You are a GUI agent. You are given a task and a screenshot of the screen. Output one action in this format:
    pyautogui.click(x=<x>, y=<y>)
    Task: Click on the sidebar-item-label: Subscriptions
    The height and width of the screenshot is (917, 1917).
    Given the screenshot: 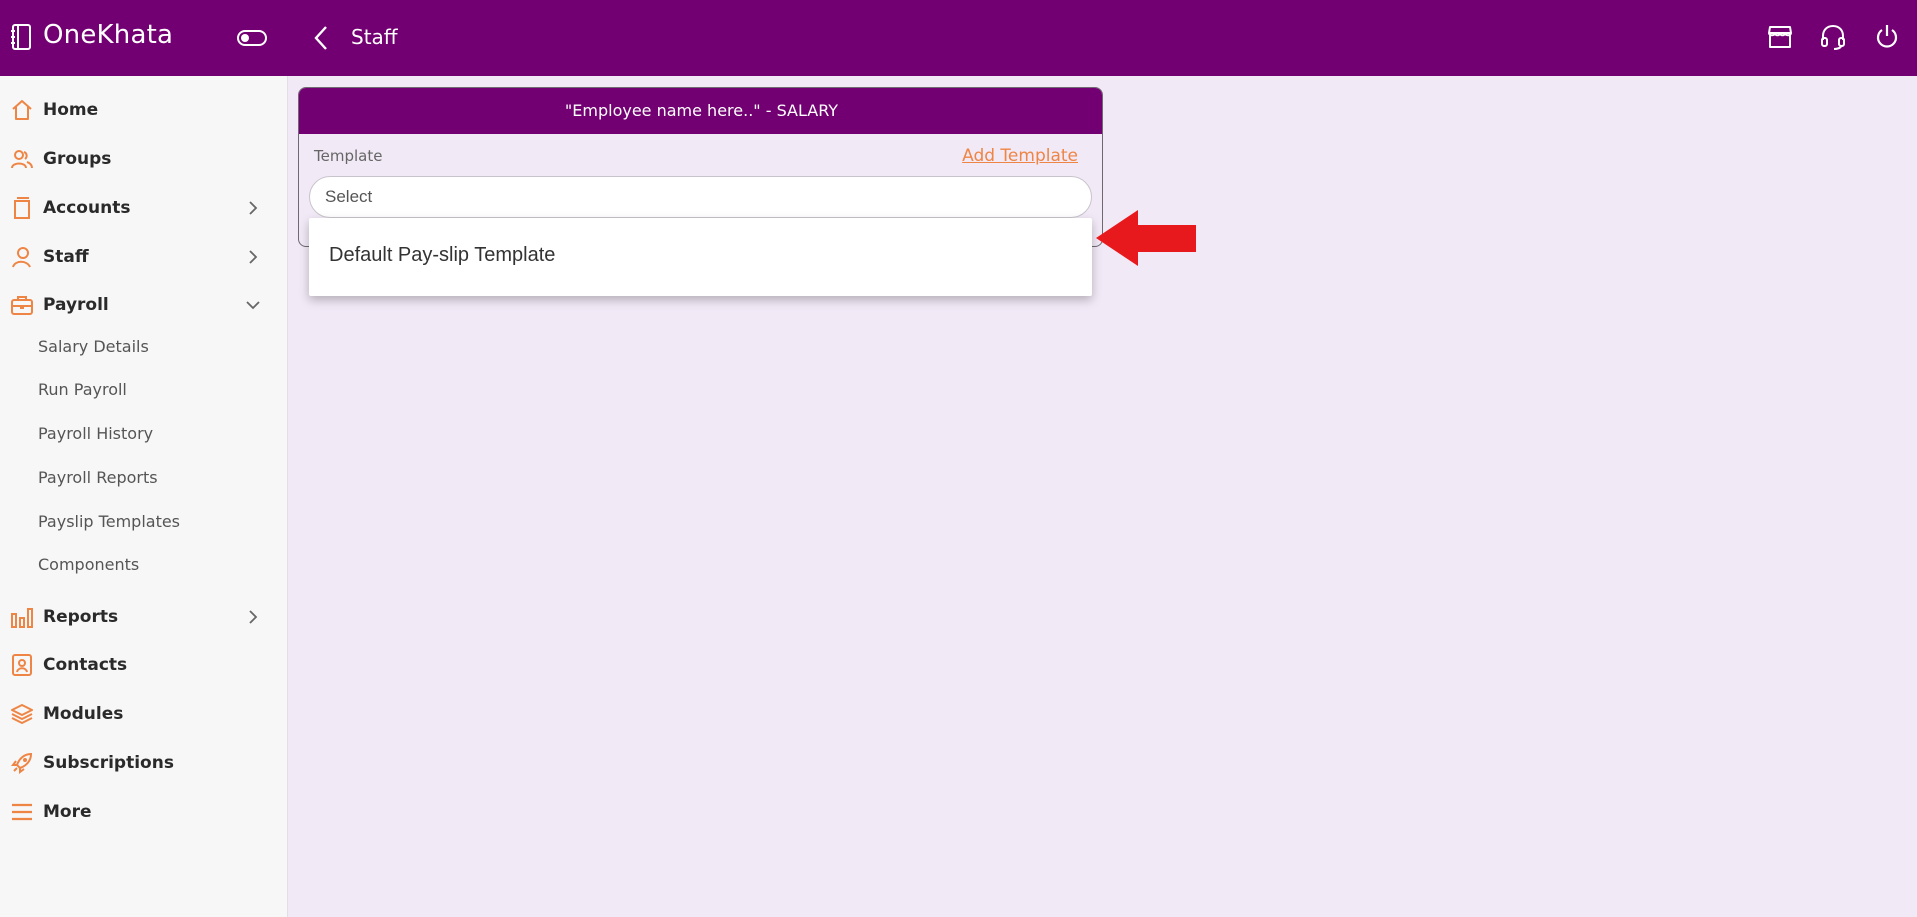 What is the action you would take?
    pyautogui.click(x=108, y=763)
    